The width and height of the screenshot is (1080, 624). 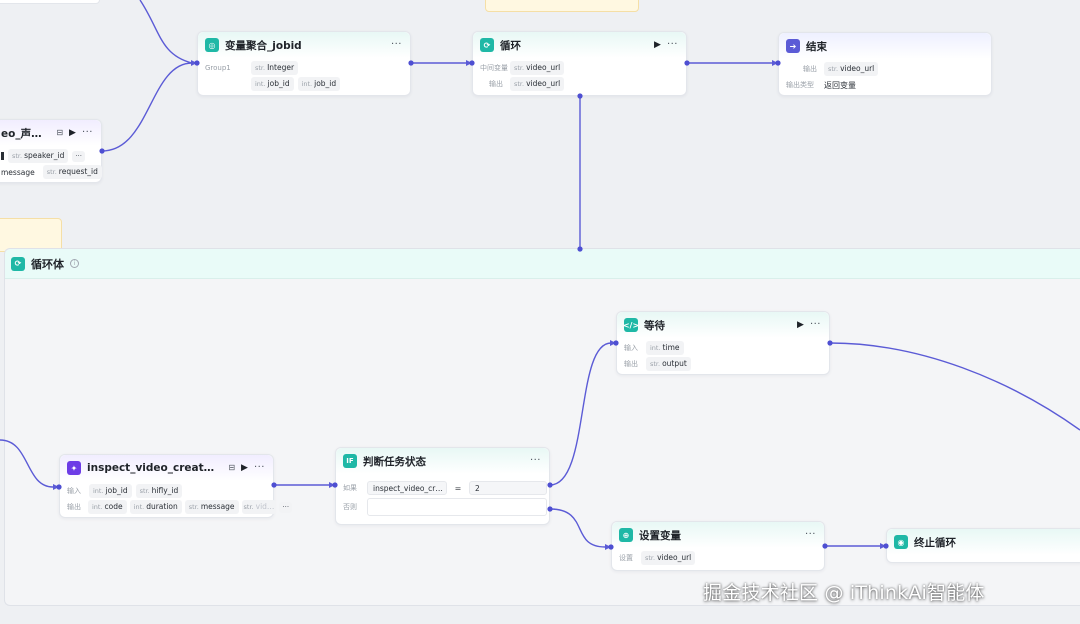 I want to click on row-label: 中间变量, so click(x=494, y=68).